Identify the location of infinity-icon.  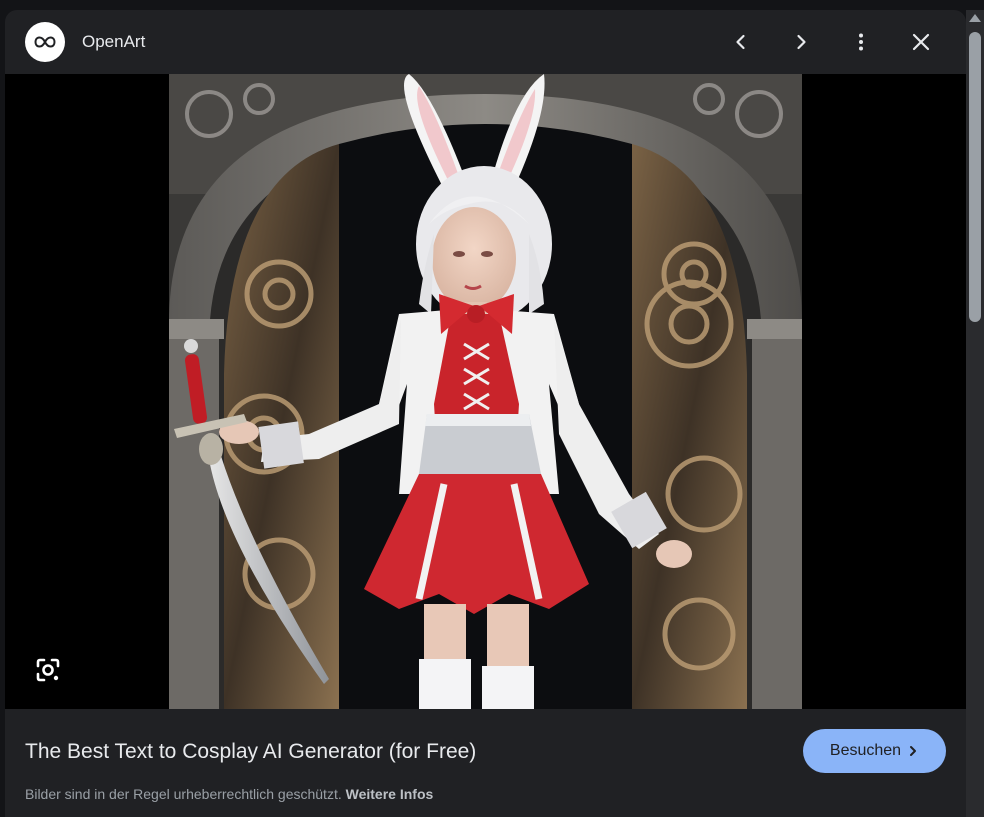
(45, 42).